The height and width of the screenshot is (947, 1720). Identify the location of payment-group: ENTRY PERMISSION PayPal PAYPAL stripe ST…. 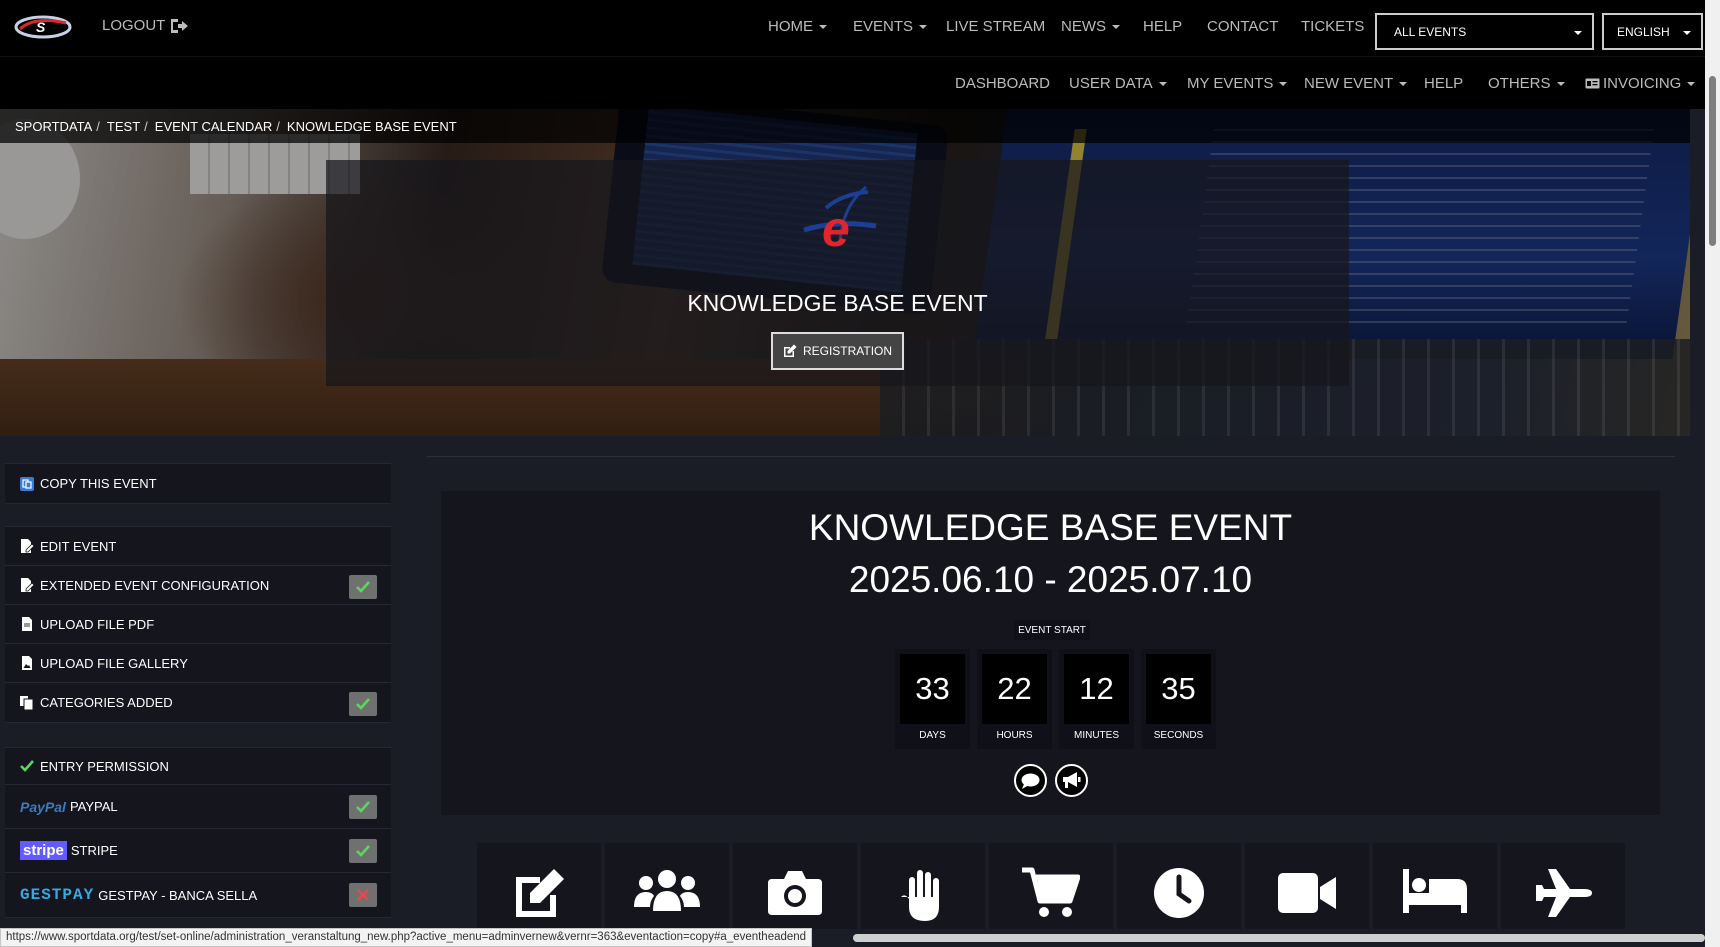
(198, 832).